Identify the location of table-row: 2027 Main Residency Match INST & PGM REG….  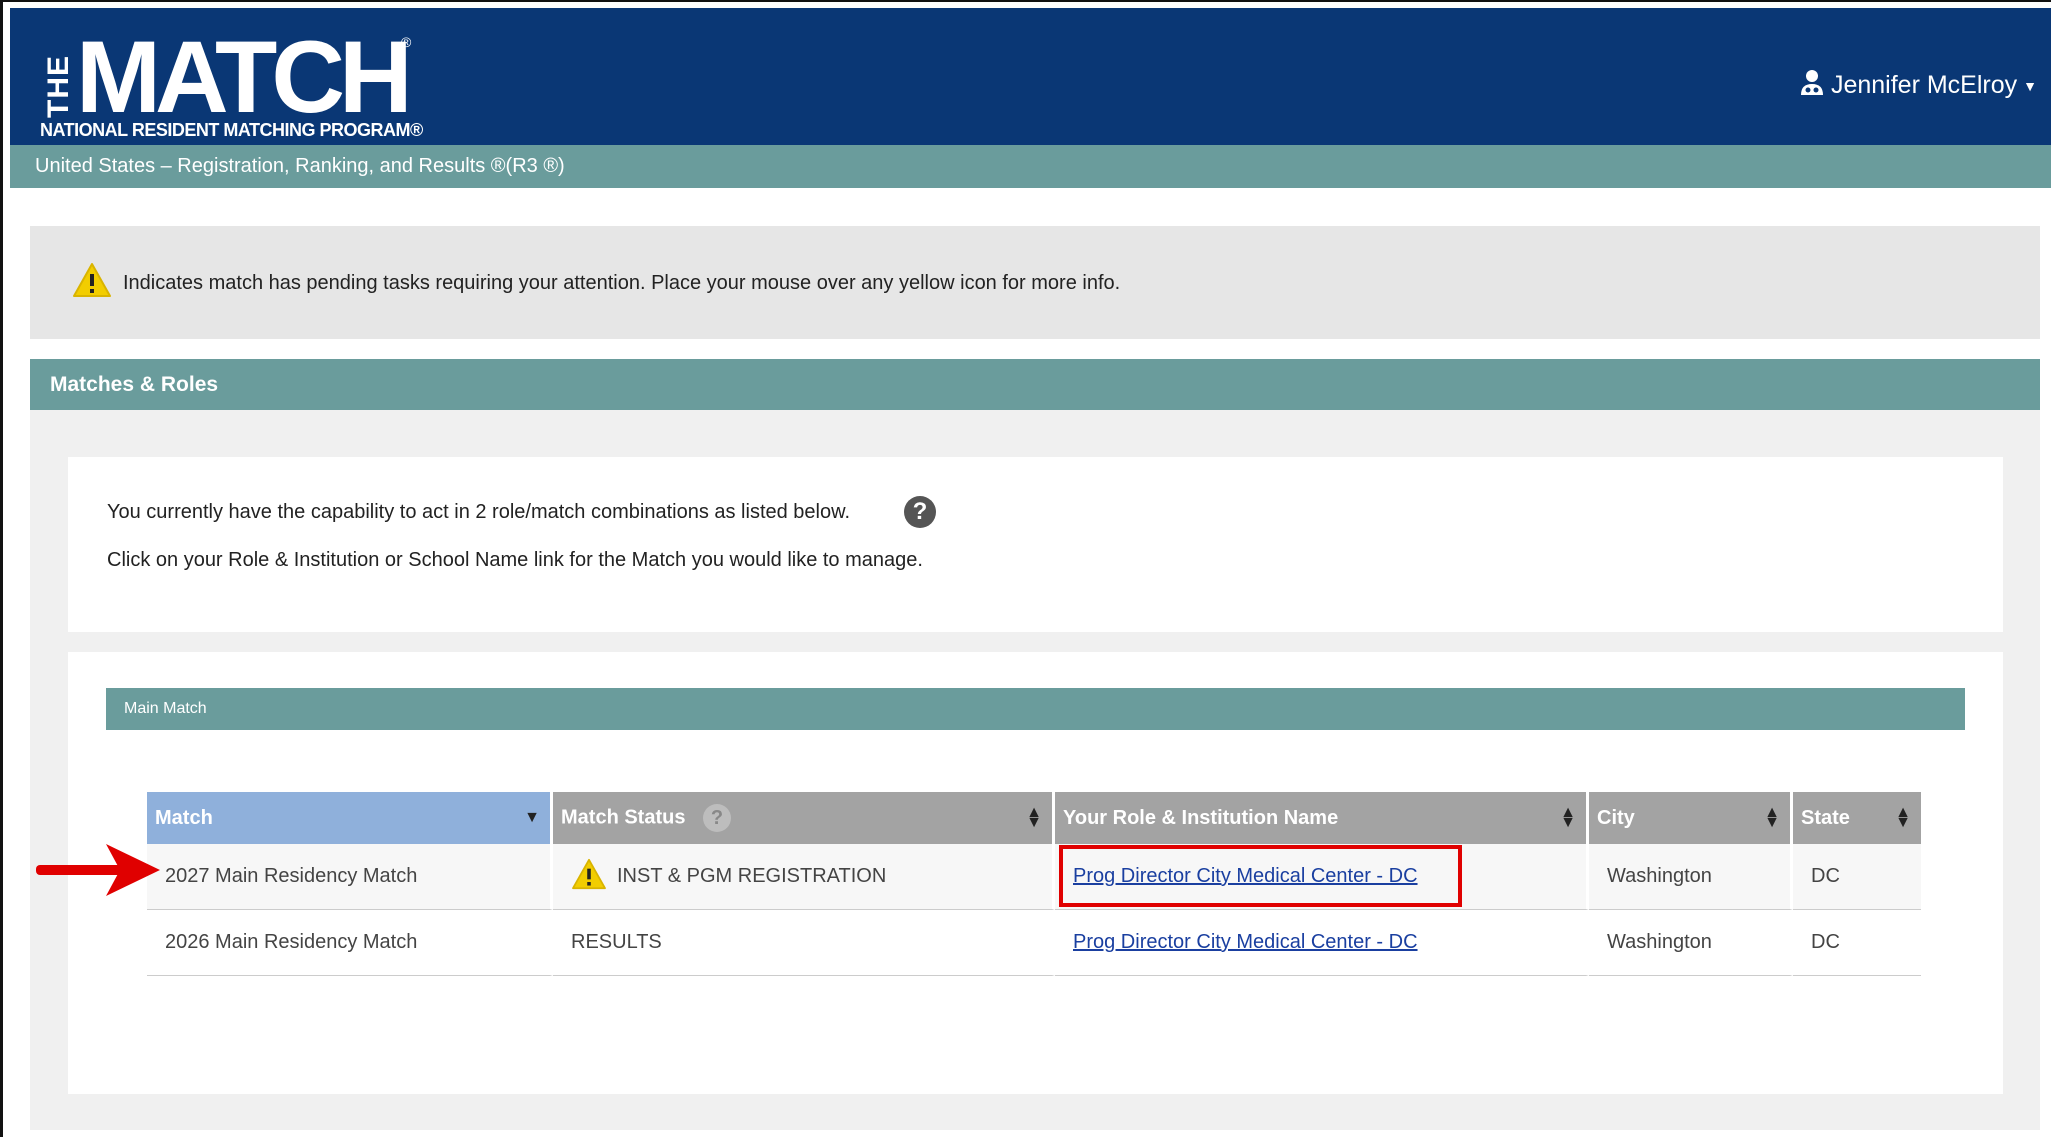
(1034, 877).